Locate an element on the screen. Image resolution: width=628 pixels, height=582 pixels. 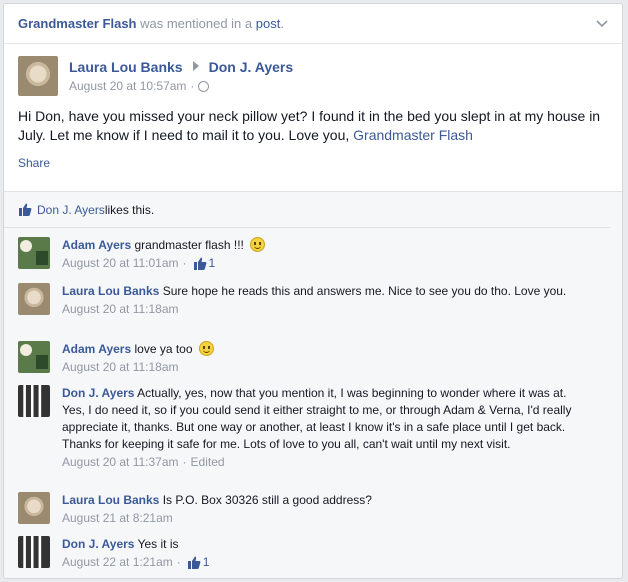
likes-summary: Don J. Ayers likes this. is located at coordinates (307, 210).